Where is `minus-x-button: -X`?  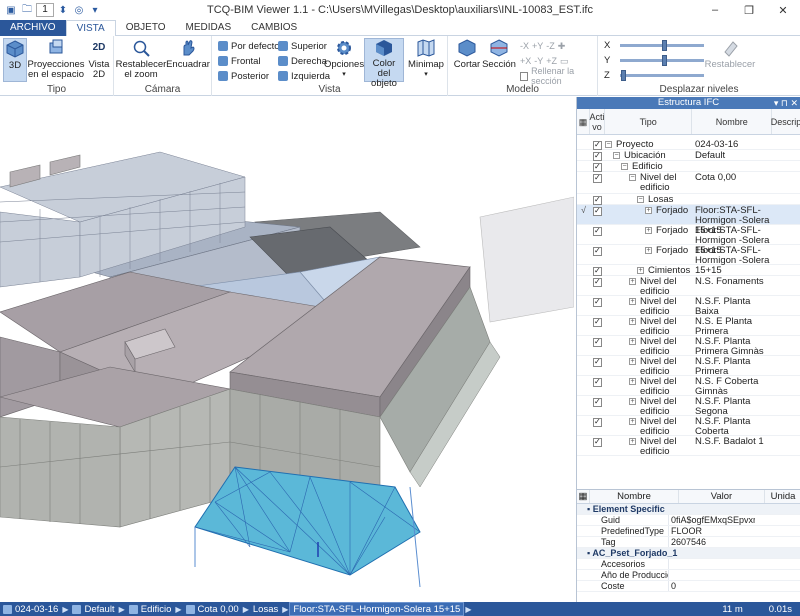 minus-x-button: -X is located at coordinates (524, 46).